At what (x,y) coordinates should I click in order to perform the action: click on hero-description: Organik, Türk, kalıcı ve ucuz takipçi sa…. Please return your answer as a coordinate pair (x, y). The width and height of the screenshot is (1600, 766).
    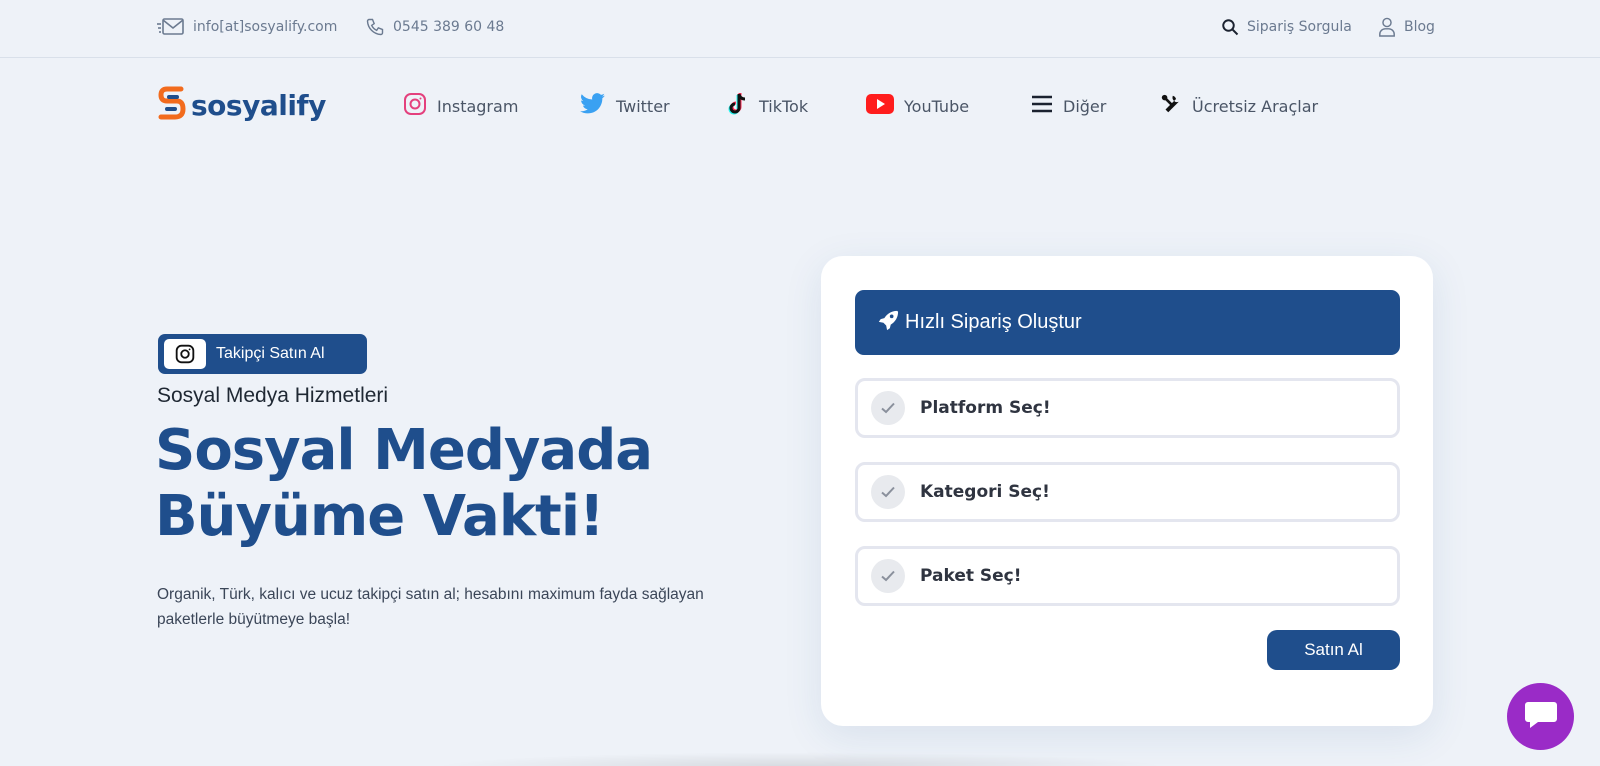
    Looking at the image, I should click on (430, 607).